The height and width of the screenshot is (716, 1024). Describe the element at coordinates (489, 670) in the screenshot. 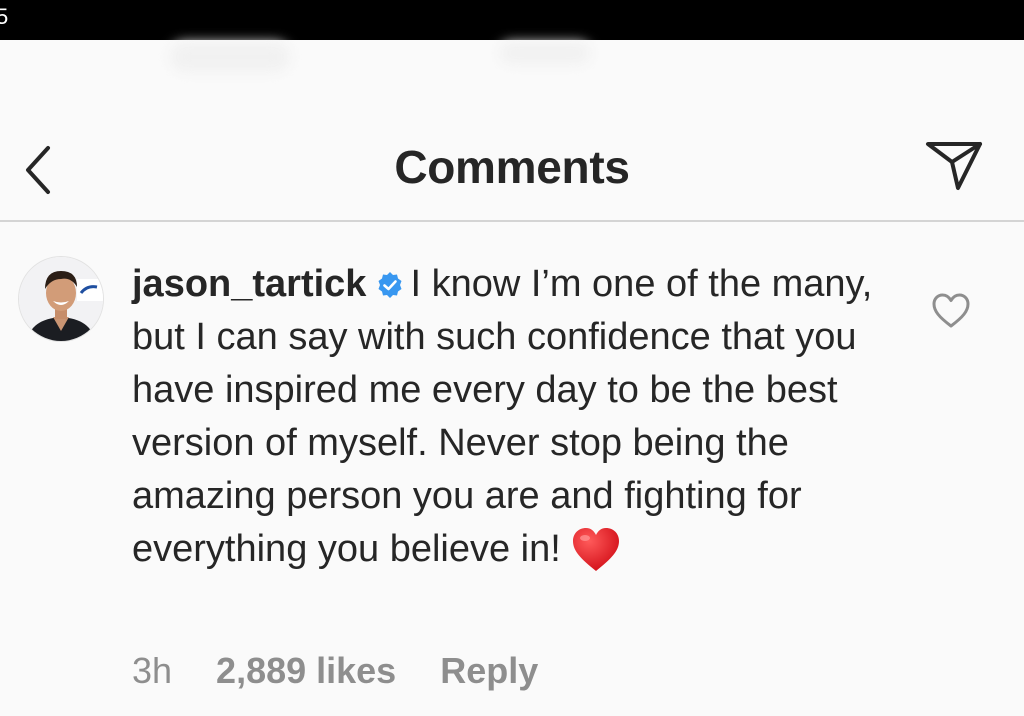

I see `reply-button: Reply` at that location.